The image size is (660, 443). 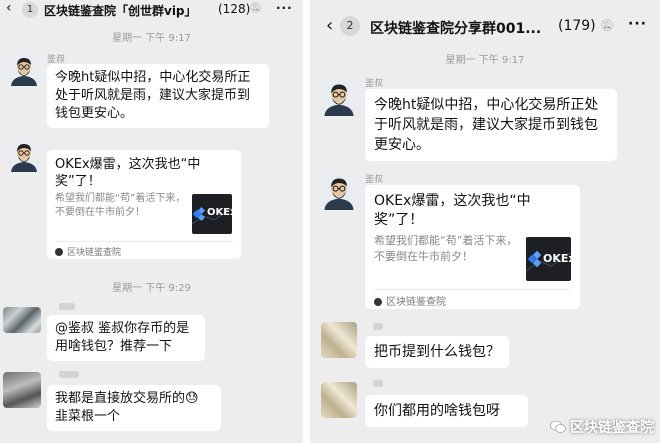 I want to click on message-bubble: @鉴叔 鉴叔你存币的是用啥钱包？推荐一下, so click(x=126, y=338).